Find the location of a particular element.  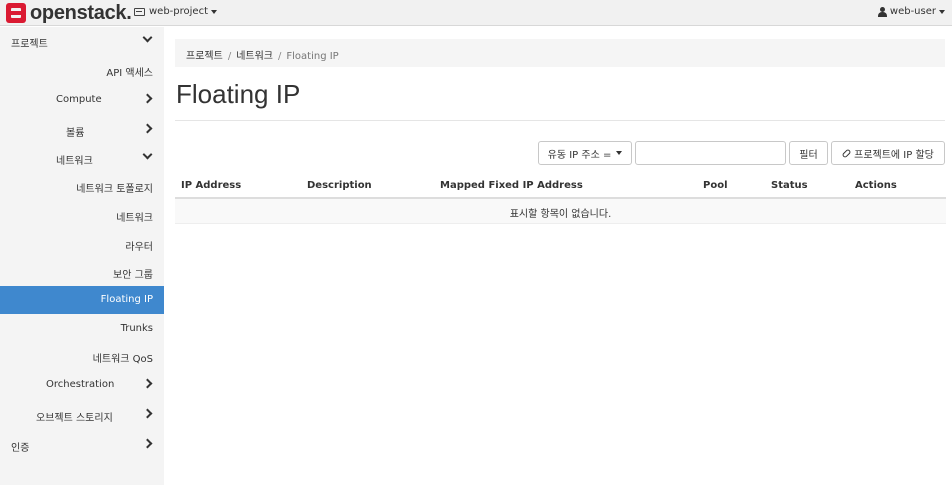

column-header: Actions is located at coordinates (876, 185).